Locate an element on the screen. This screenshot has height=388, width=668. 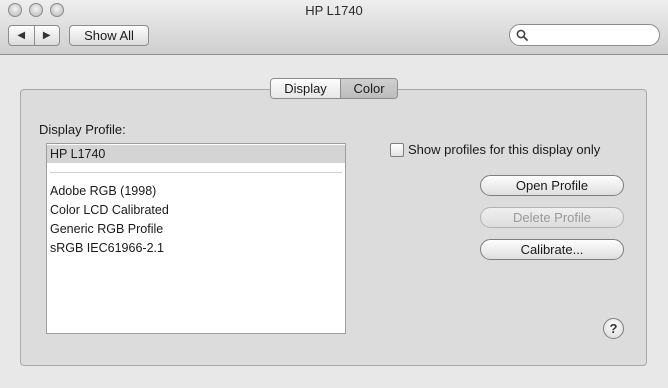
profile-list-item: Generic RGB Profile is located at coordinates (106, 229).